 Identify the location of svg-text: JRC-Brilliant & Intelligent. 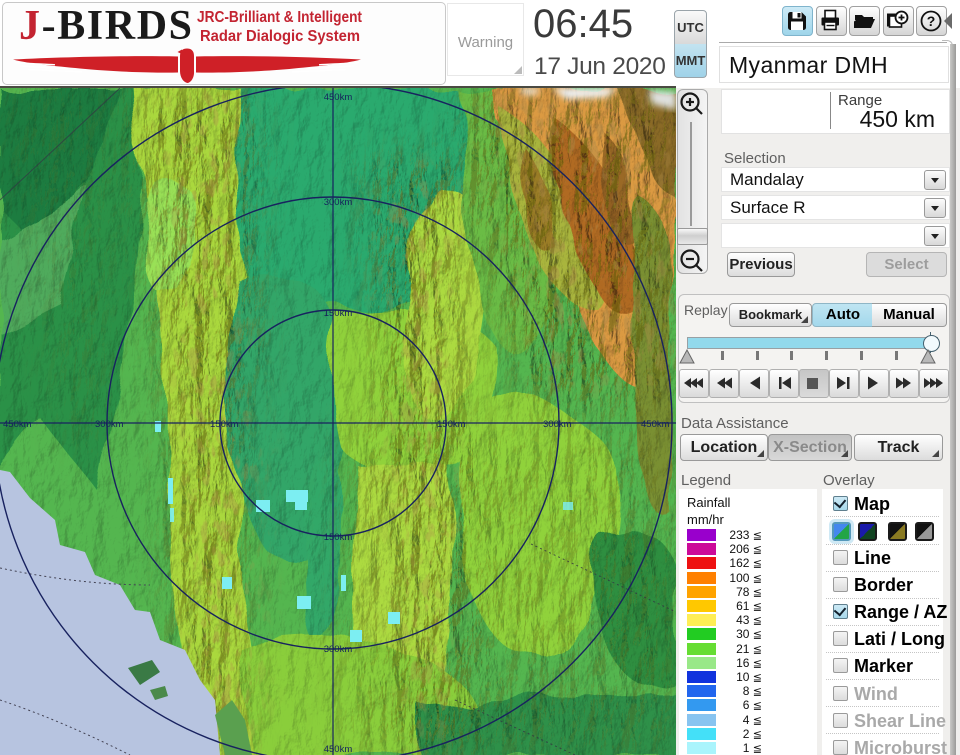
(280, 17).